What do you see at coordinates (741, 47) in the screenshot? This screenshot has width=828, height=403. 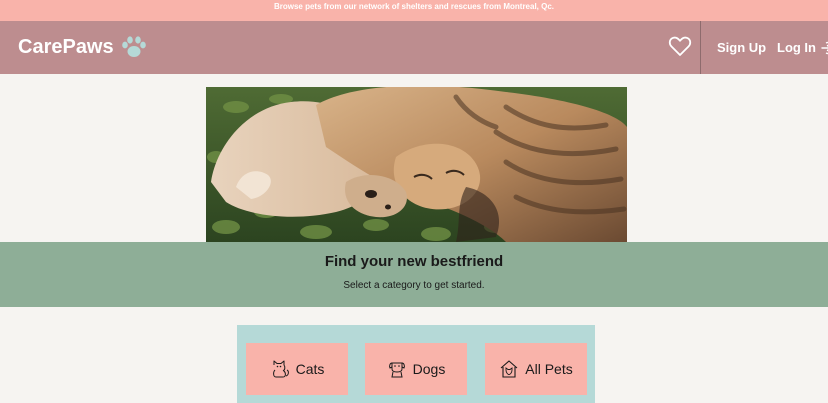 I see `signup-link: Sign Up` at bounding box center [741, 47].